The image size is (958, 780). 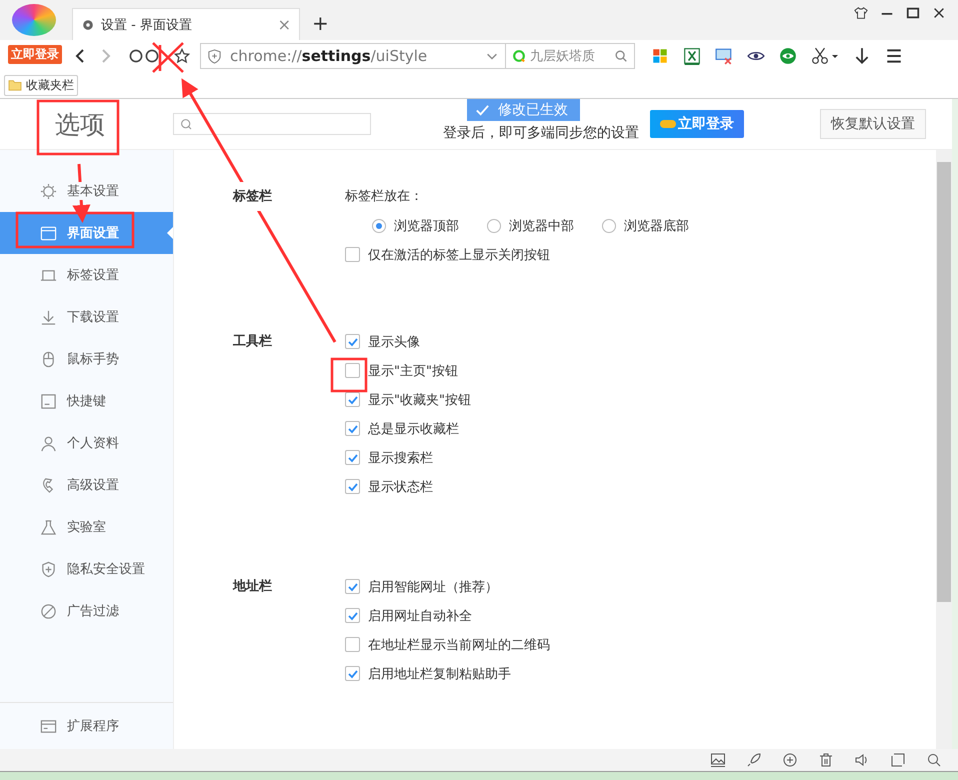 I want to click on login-button: 立即登录, so click(x=697, y=124).